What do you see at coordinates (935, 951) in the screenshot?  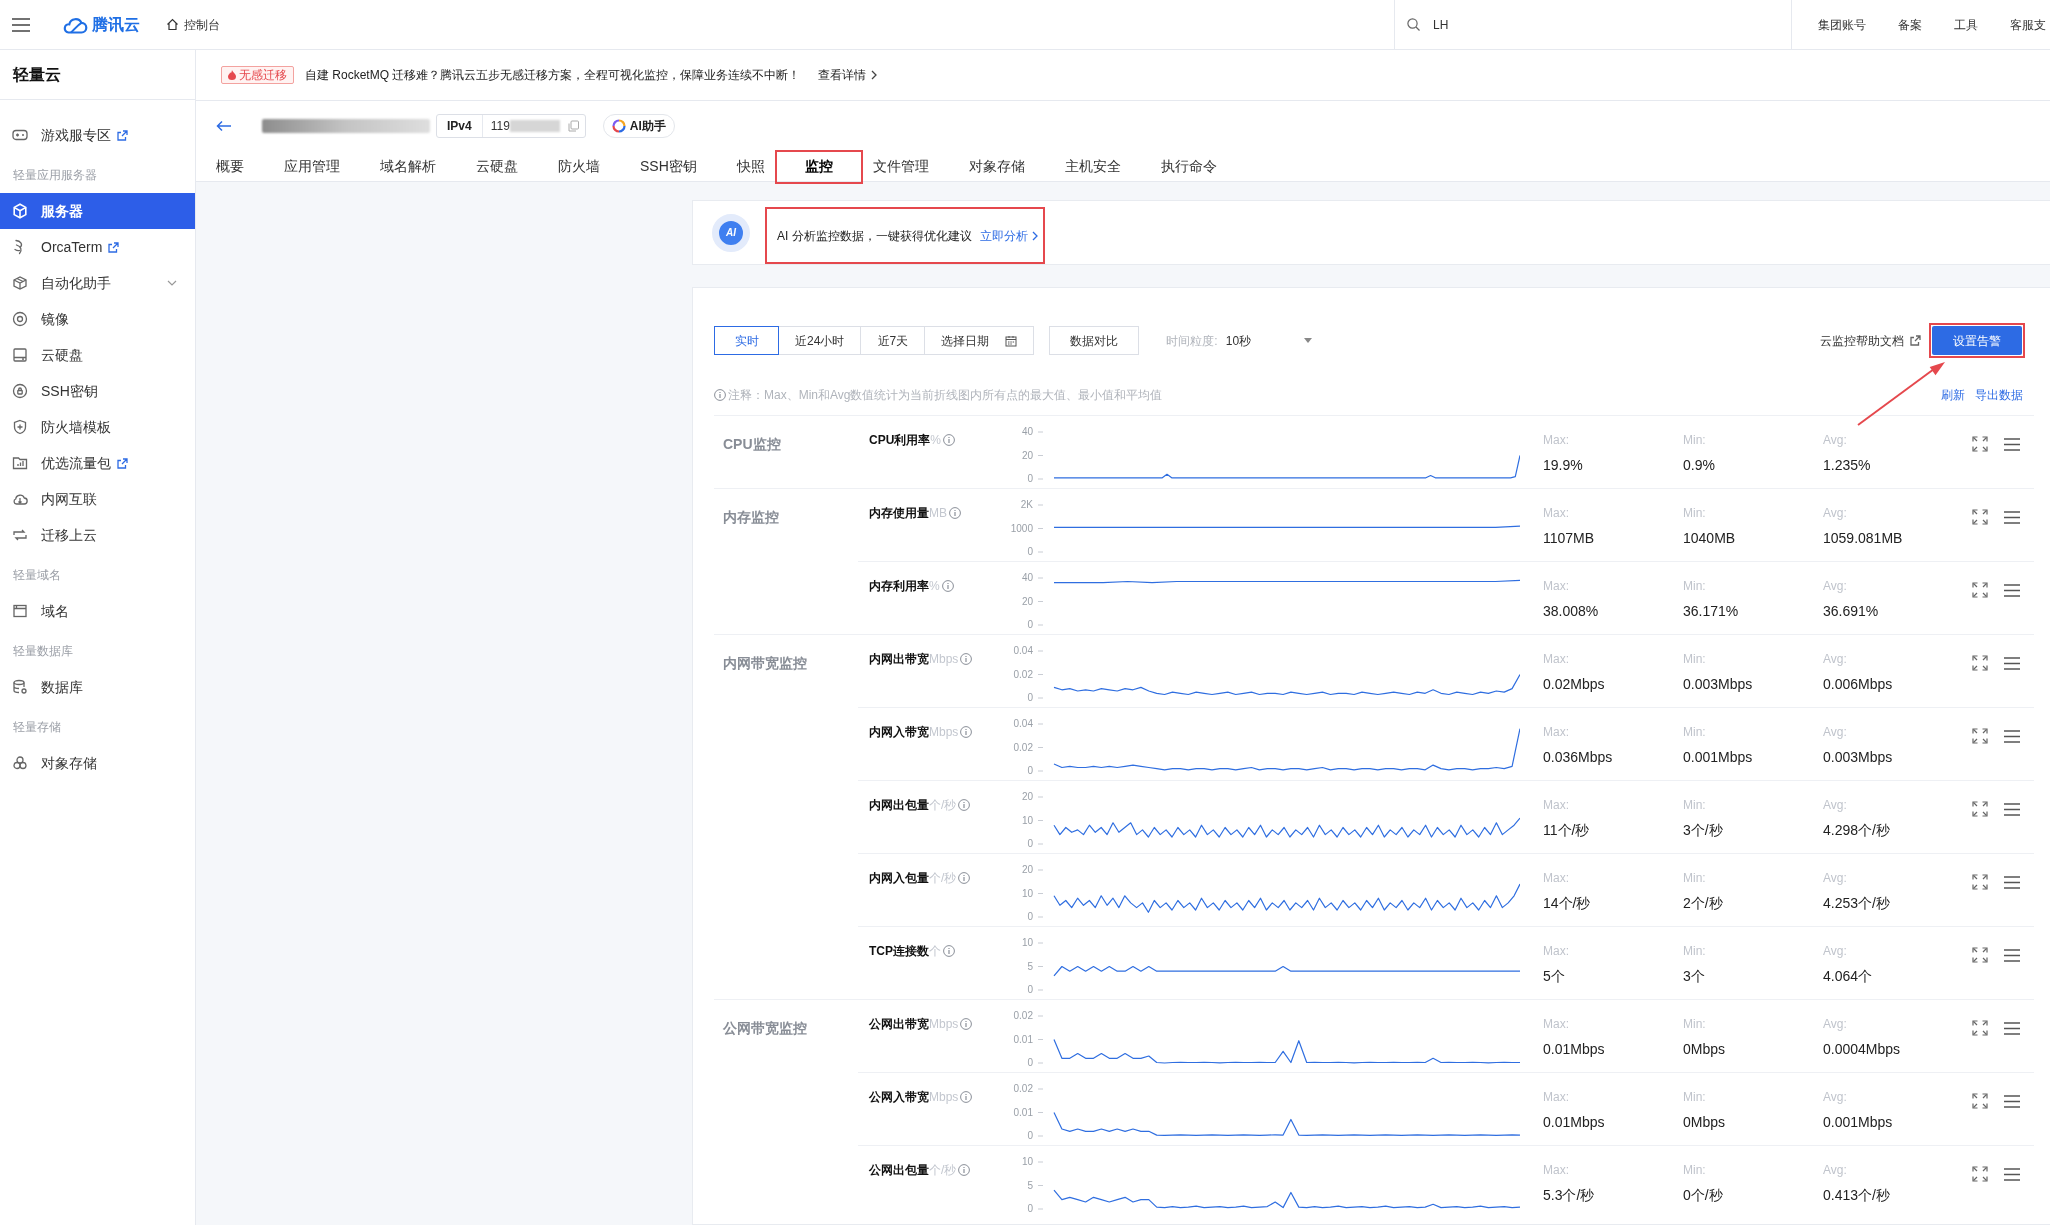 I see `metric-unit: 个` at bounding box center [935, 951].